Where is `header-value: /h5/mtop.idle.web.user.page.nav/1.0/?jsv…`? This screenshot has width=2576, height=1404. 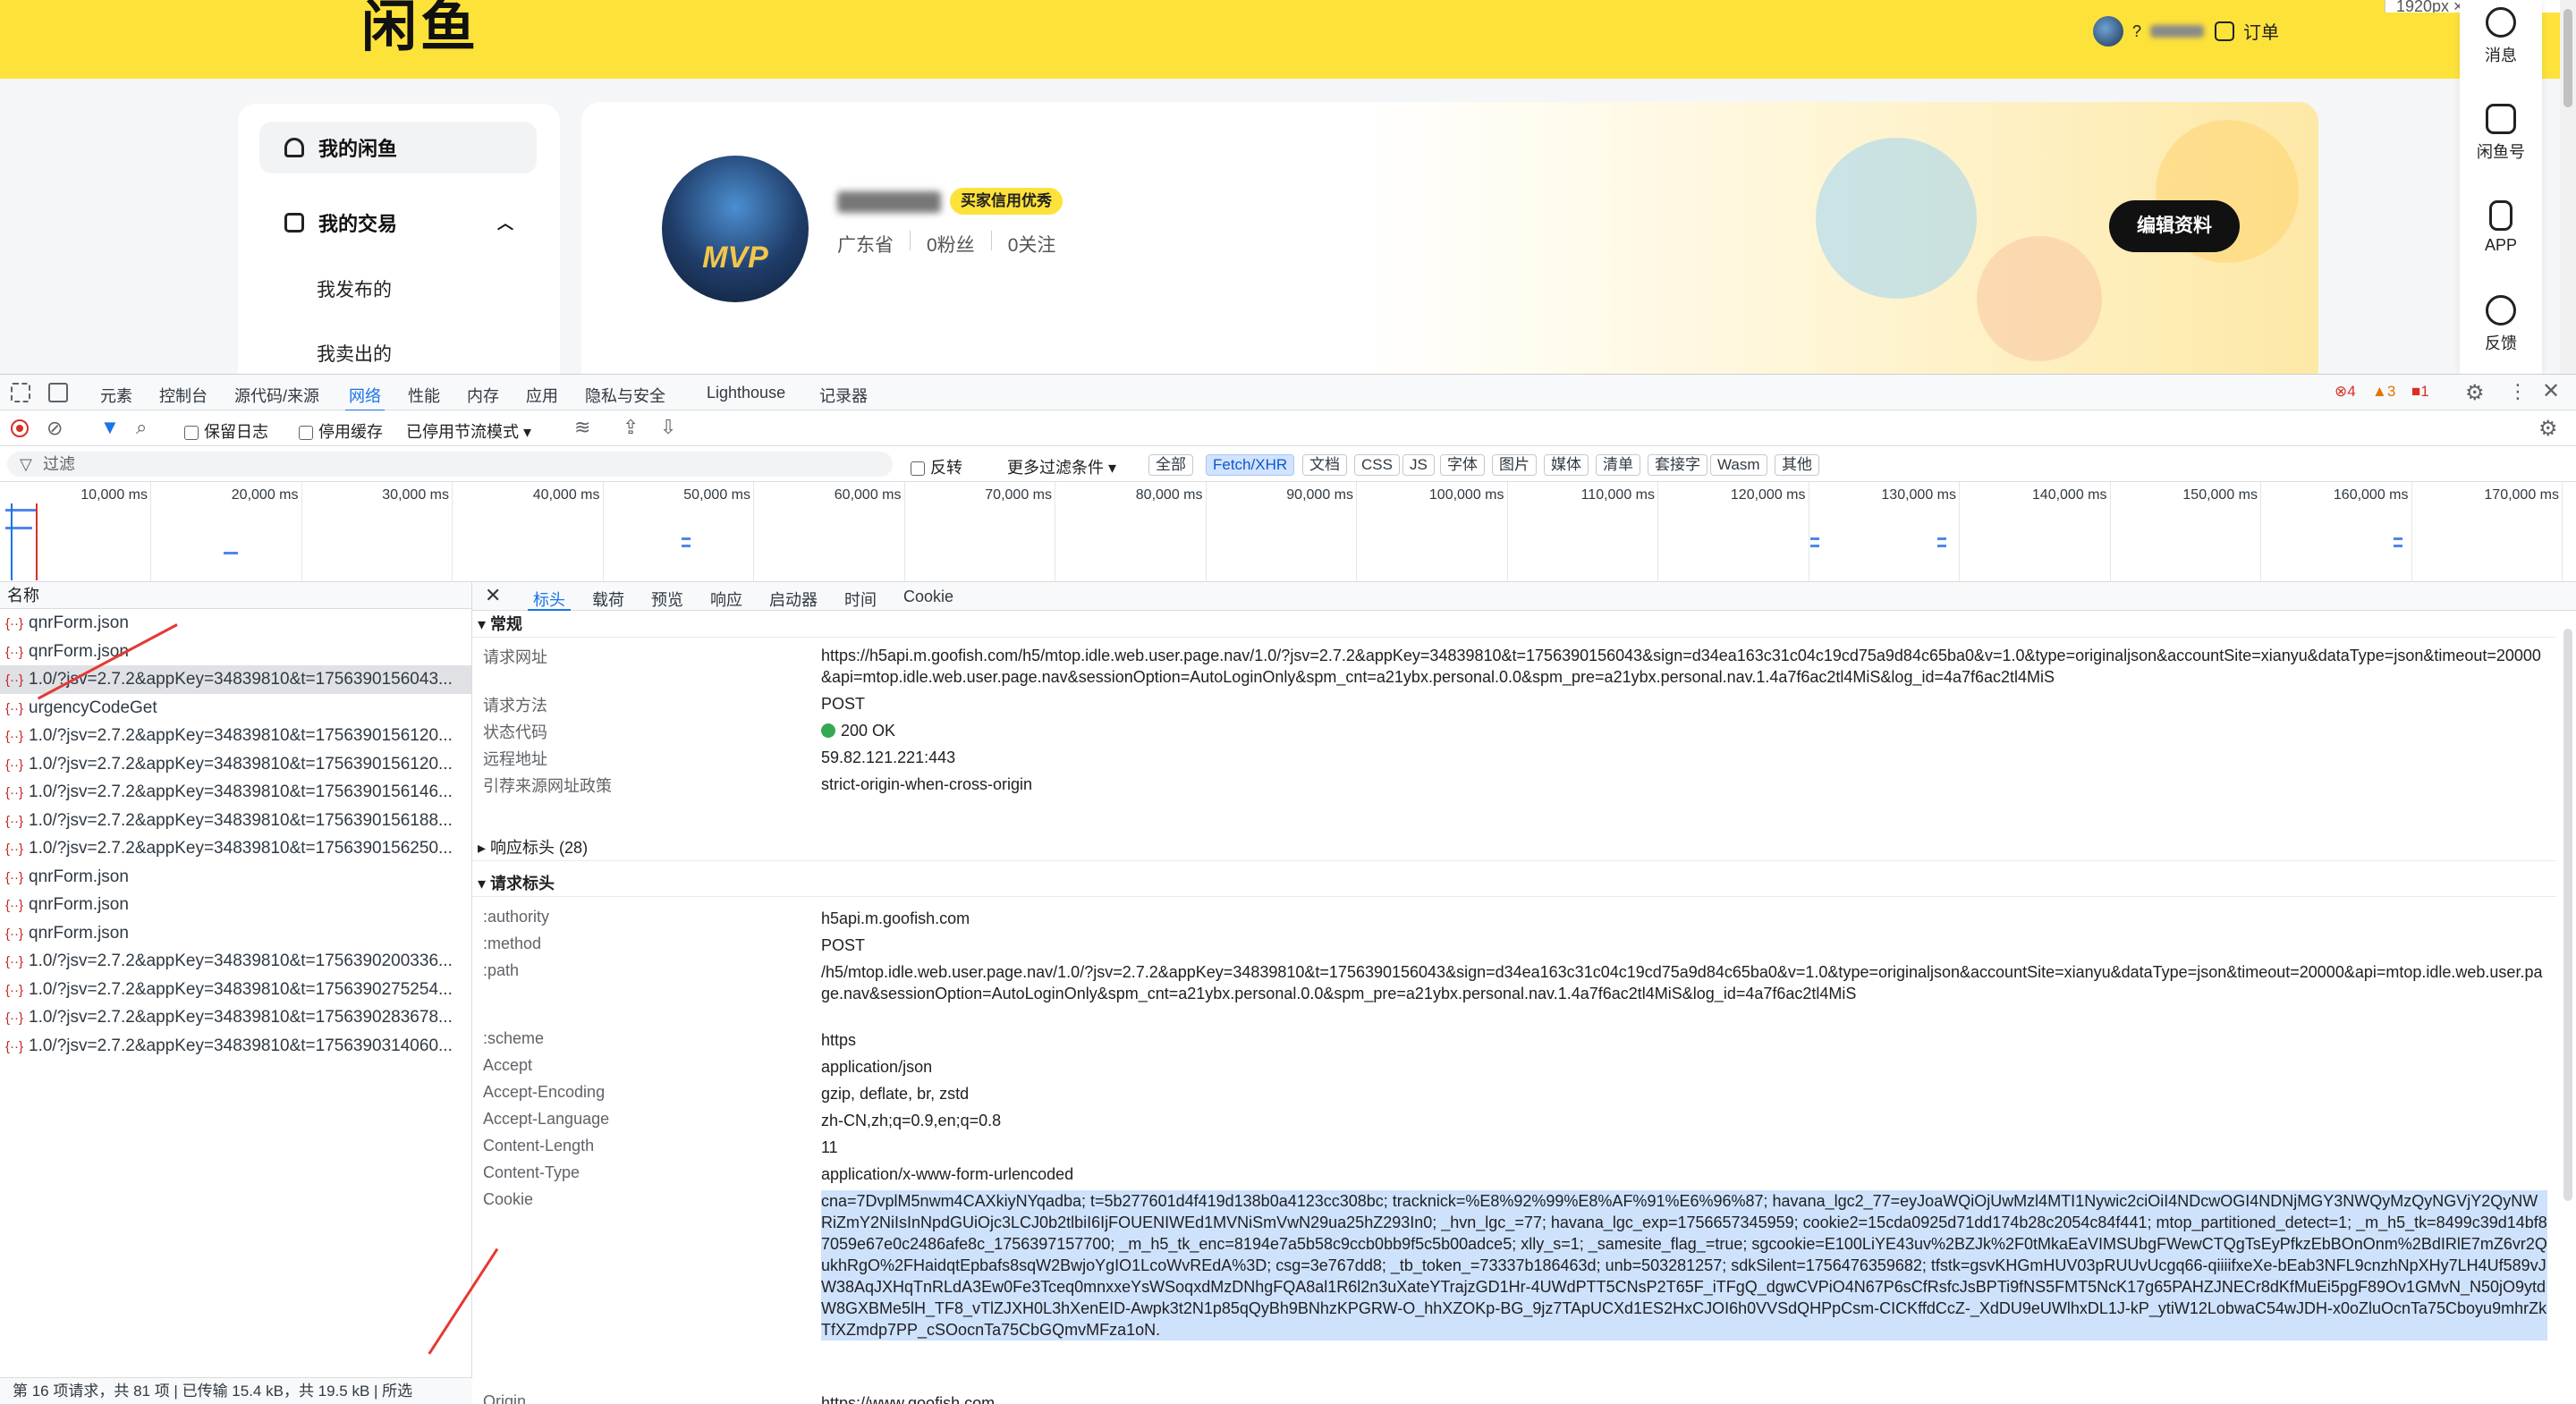
header-value: /h5/mtop.idle.web.user.page.nav/1.0/?jsv… is located at coordinates (1684, 983).